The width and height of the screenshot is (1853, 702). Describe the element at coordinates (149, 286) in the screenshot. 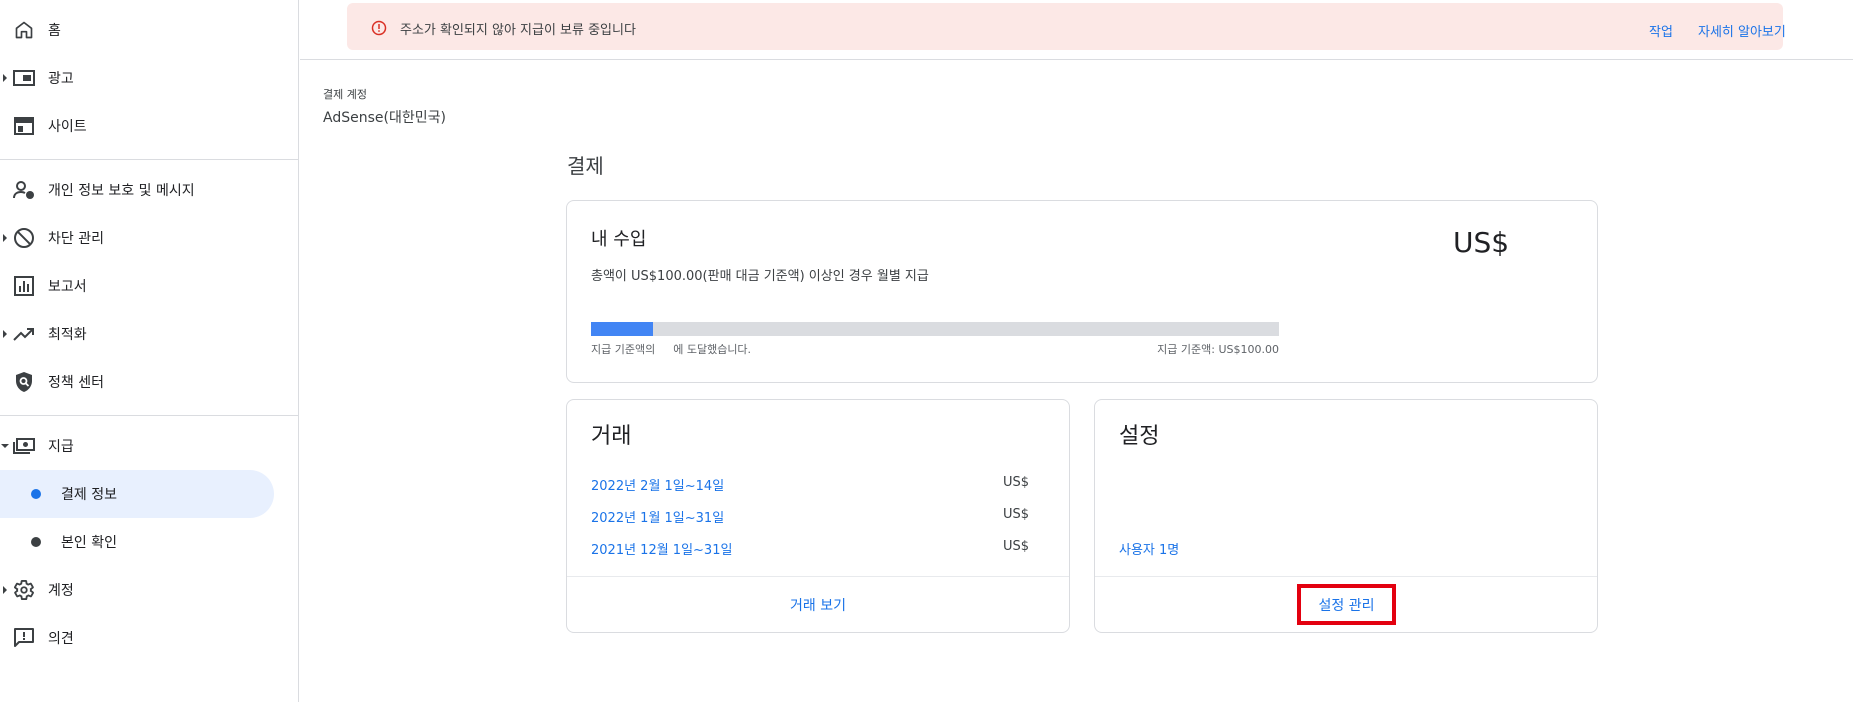

I see `sidebar-item-reports: 보고서` at that location.